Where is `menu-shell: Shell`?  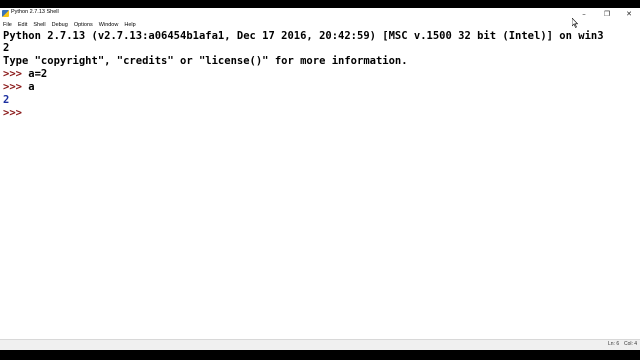 menu-shell: Shell is located at coordinates (39, 25).